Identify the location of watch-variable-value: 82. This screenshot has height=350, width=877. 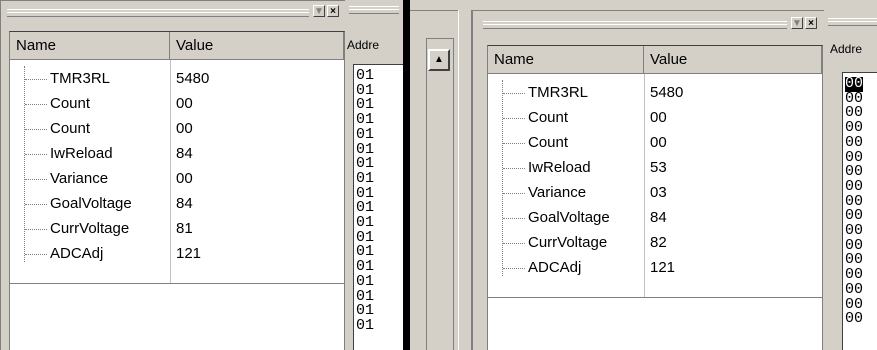
(658, 243).